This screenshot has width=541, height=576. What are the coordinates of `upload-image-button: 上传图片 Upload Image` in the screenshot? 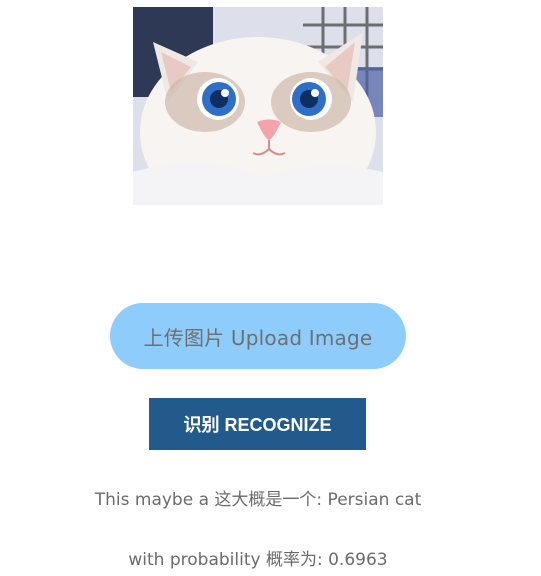 It's located at (258, 336).